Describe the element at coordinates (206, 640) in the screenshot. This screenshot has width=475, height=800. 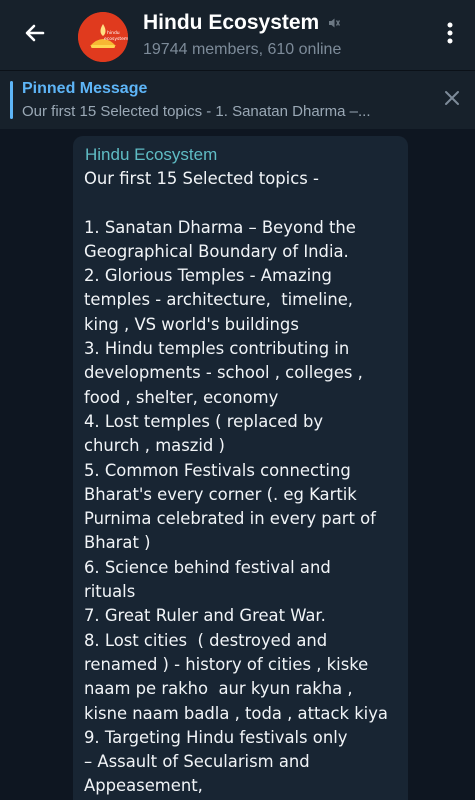
I see `message-line: 8. Lost cities ( destroyed and` at that location.